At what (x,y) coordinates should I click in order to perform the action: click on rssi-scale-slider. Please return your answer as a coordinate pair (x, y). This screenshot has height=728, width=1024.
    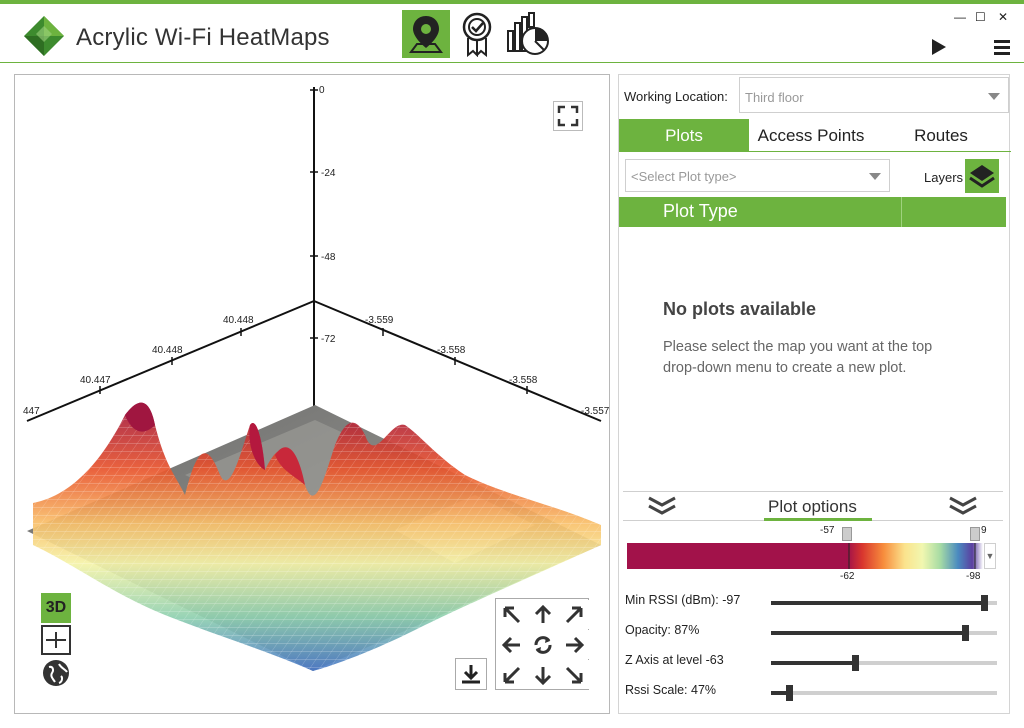
    Looking at the image, I should click on (884, 693).